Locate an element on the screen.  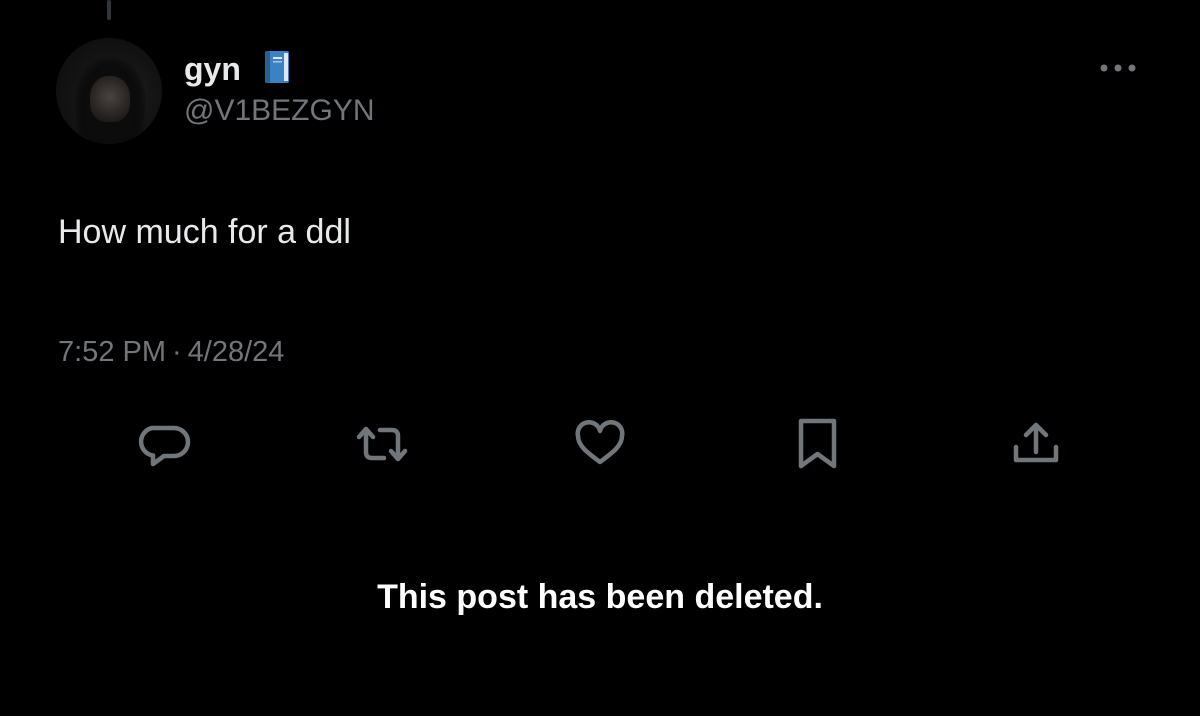
author-handle: @V1BEZGYN is located at coordinates (279, 111).